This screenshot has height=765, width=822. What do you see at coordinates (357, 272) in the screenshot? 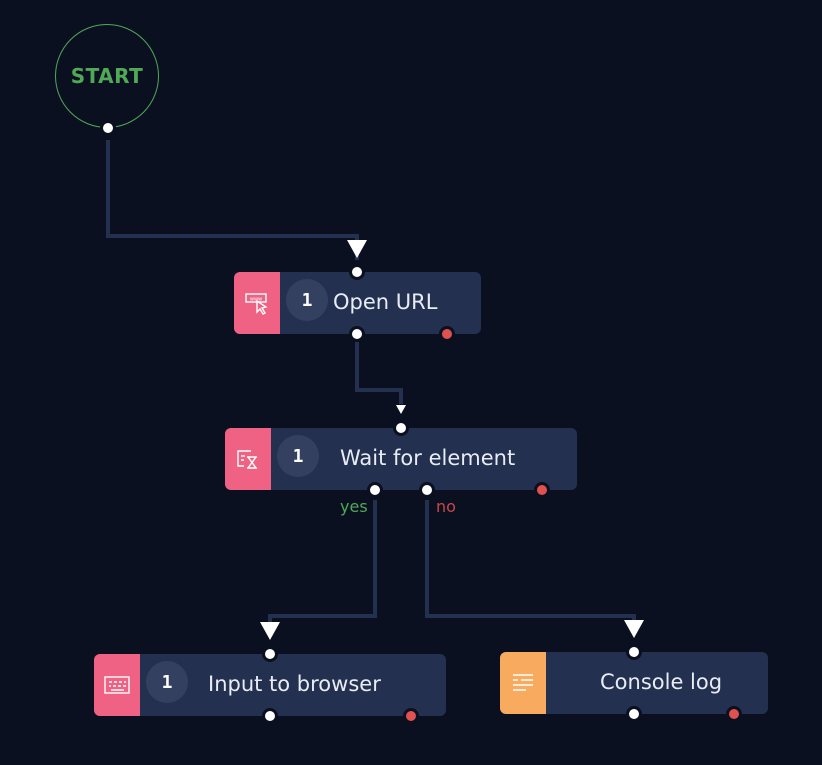
I see `open-url-input-port` at bounding box center [357, 272].